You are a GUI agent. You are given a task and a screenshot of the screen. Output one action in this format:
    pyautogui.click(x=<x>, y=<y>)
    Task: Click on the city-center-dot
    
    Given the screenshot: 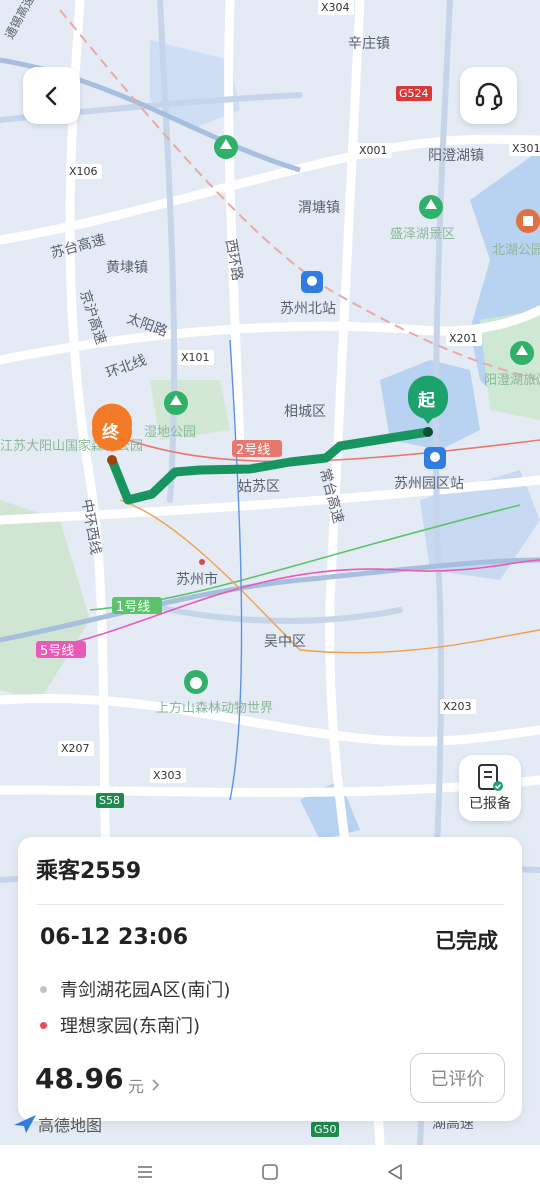 What is the action you would take?
    pyautogui.click(x=202, y=562)
    